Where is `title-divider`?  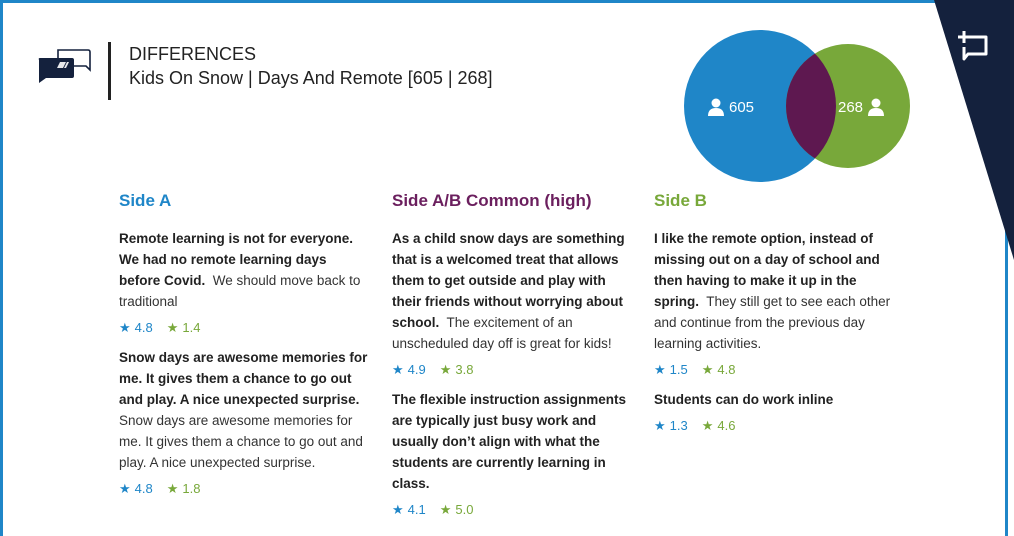 title-divider is located at coordinates (109, 71).